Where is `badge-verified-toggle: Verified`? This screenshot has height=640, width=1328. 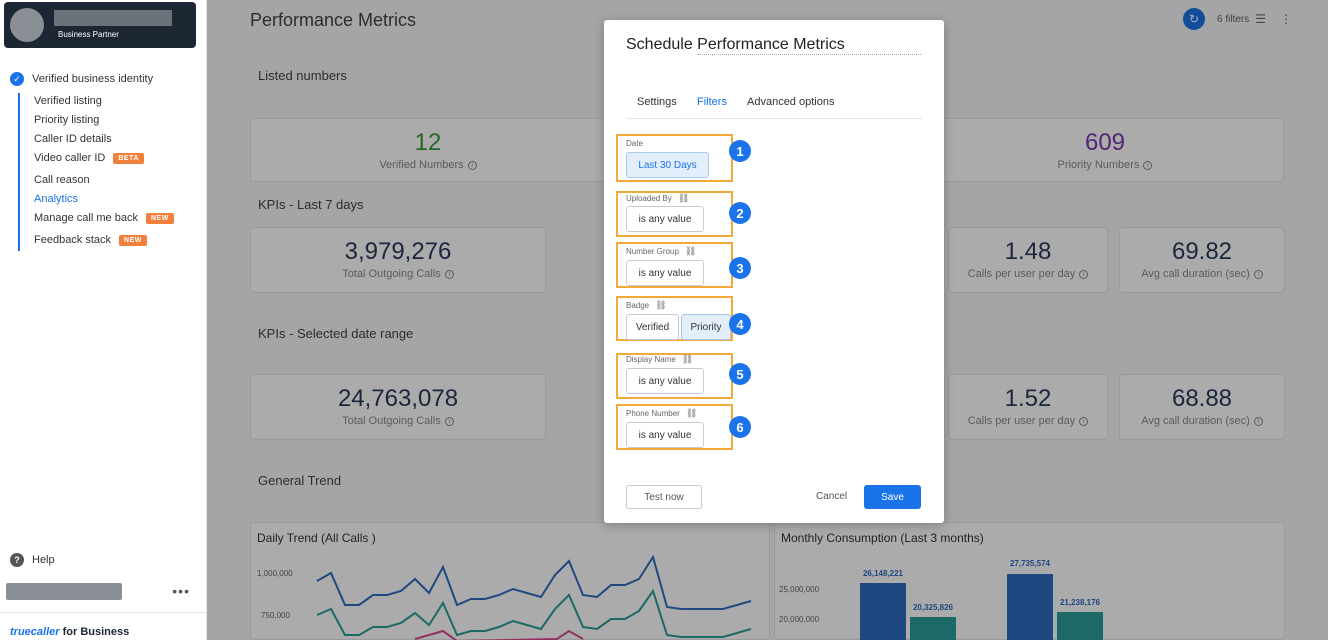
badge-verified-toggle: Verified is located at coordinates (652, 327).